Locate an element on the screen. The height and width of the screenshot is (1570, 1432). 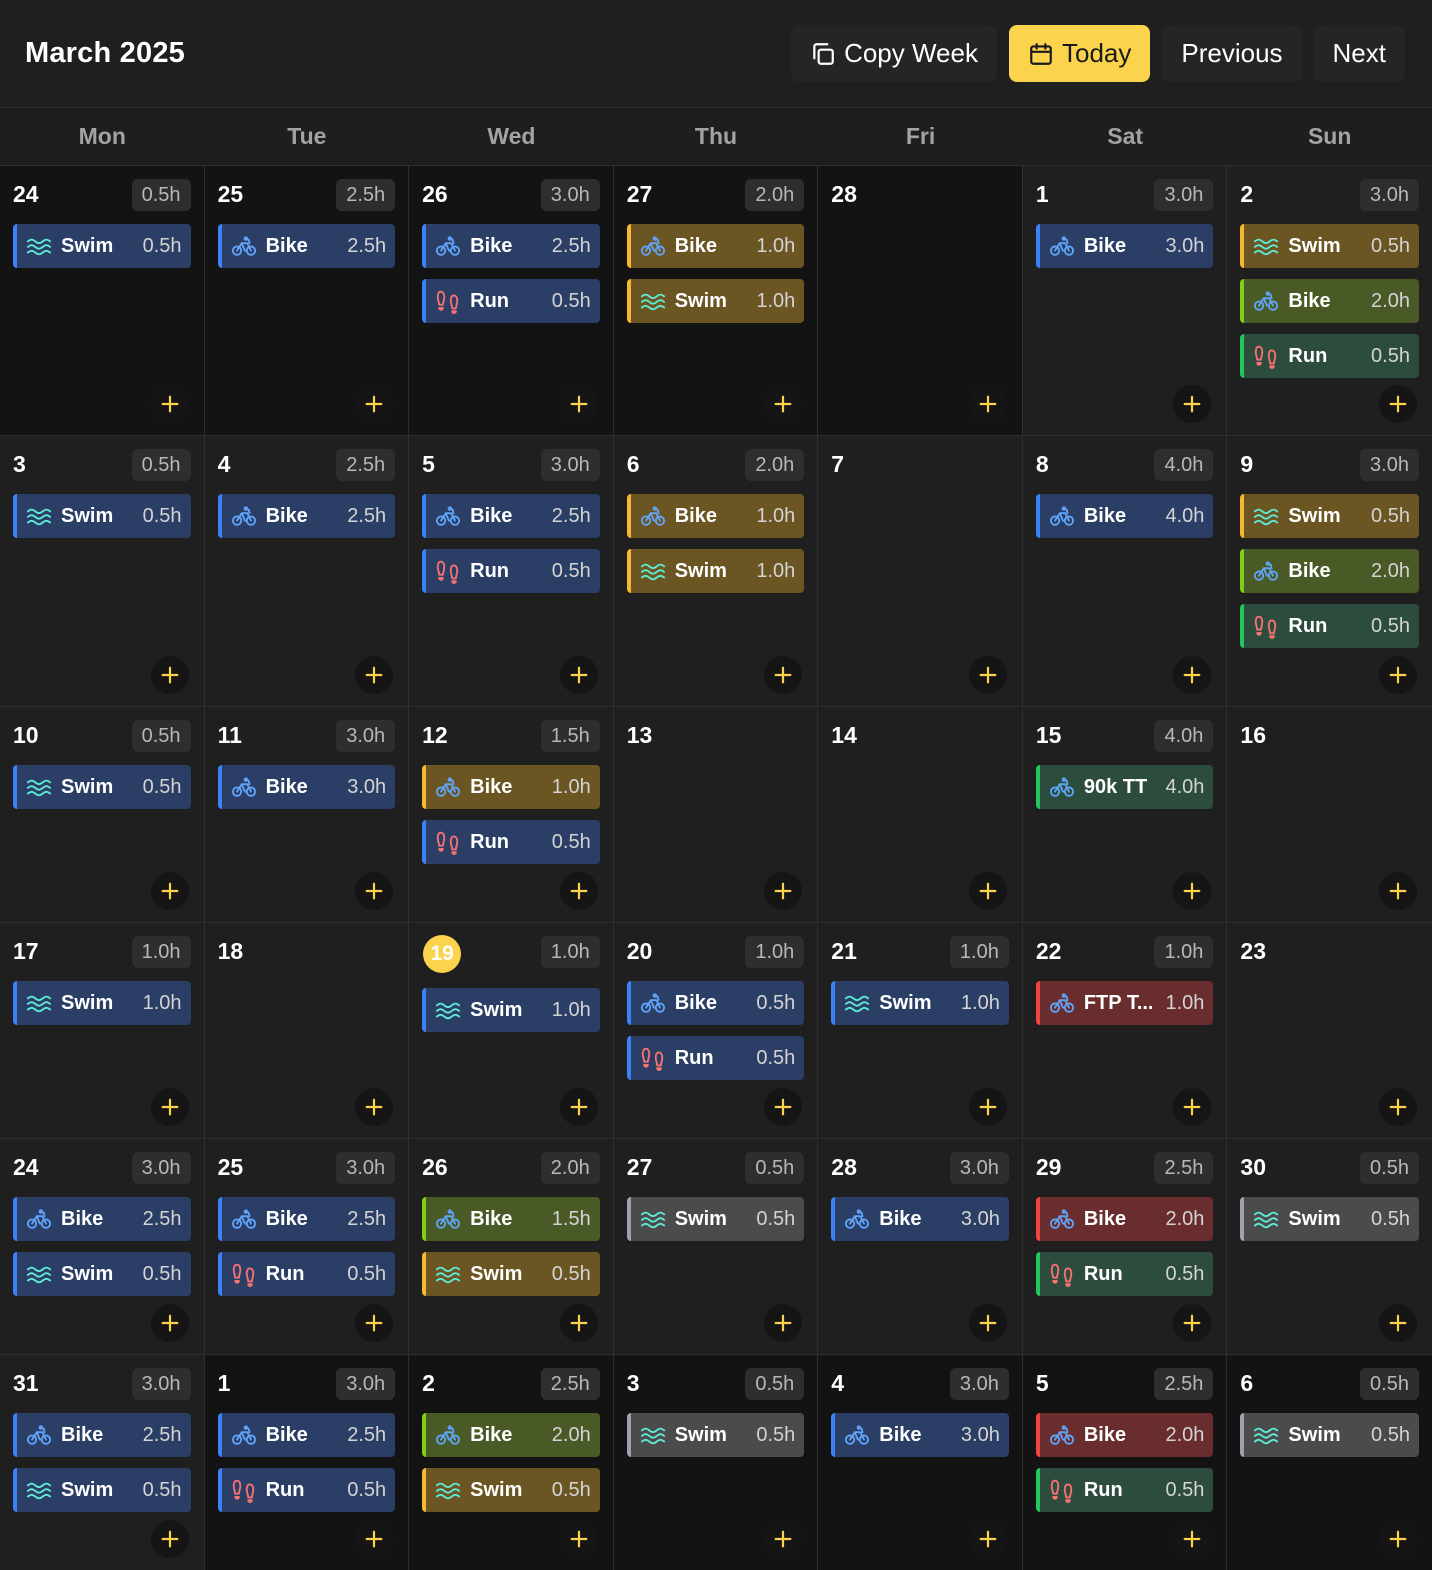
workout-event-bike: 90k TT 4.0h is located at coordinates (1124, 787).